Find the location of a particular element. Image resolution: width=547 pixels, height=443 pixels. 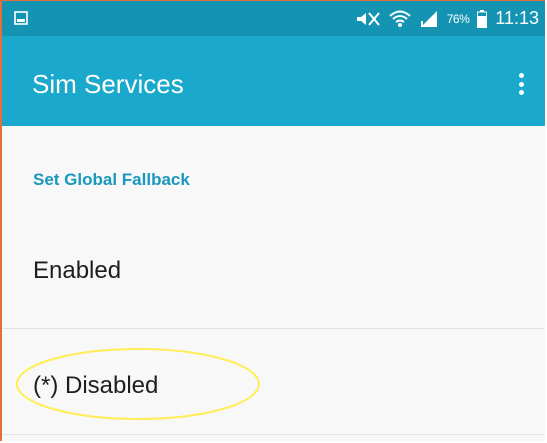

wifi-icon is located at coordinates (400, 19).